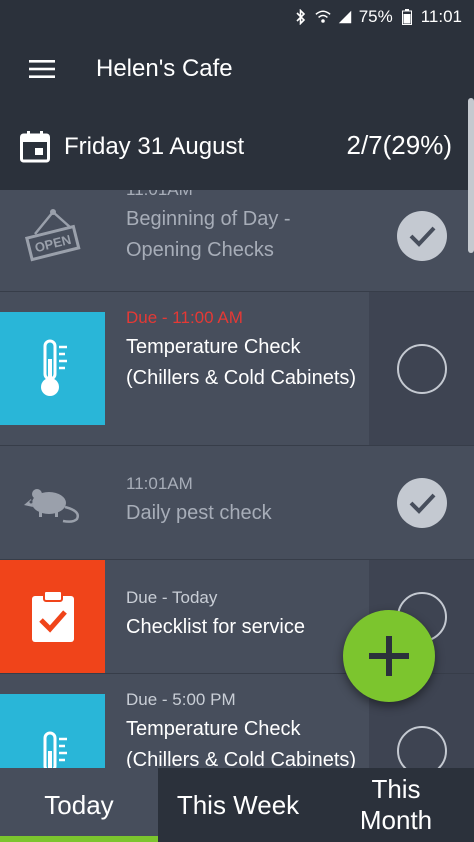  What do you see at coordinates (345, 17) in the screenshot?
I see `signal-icon` at bounding box center [345, 17].